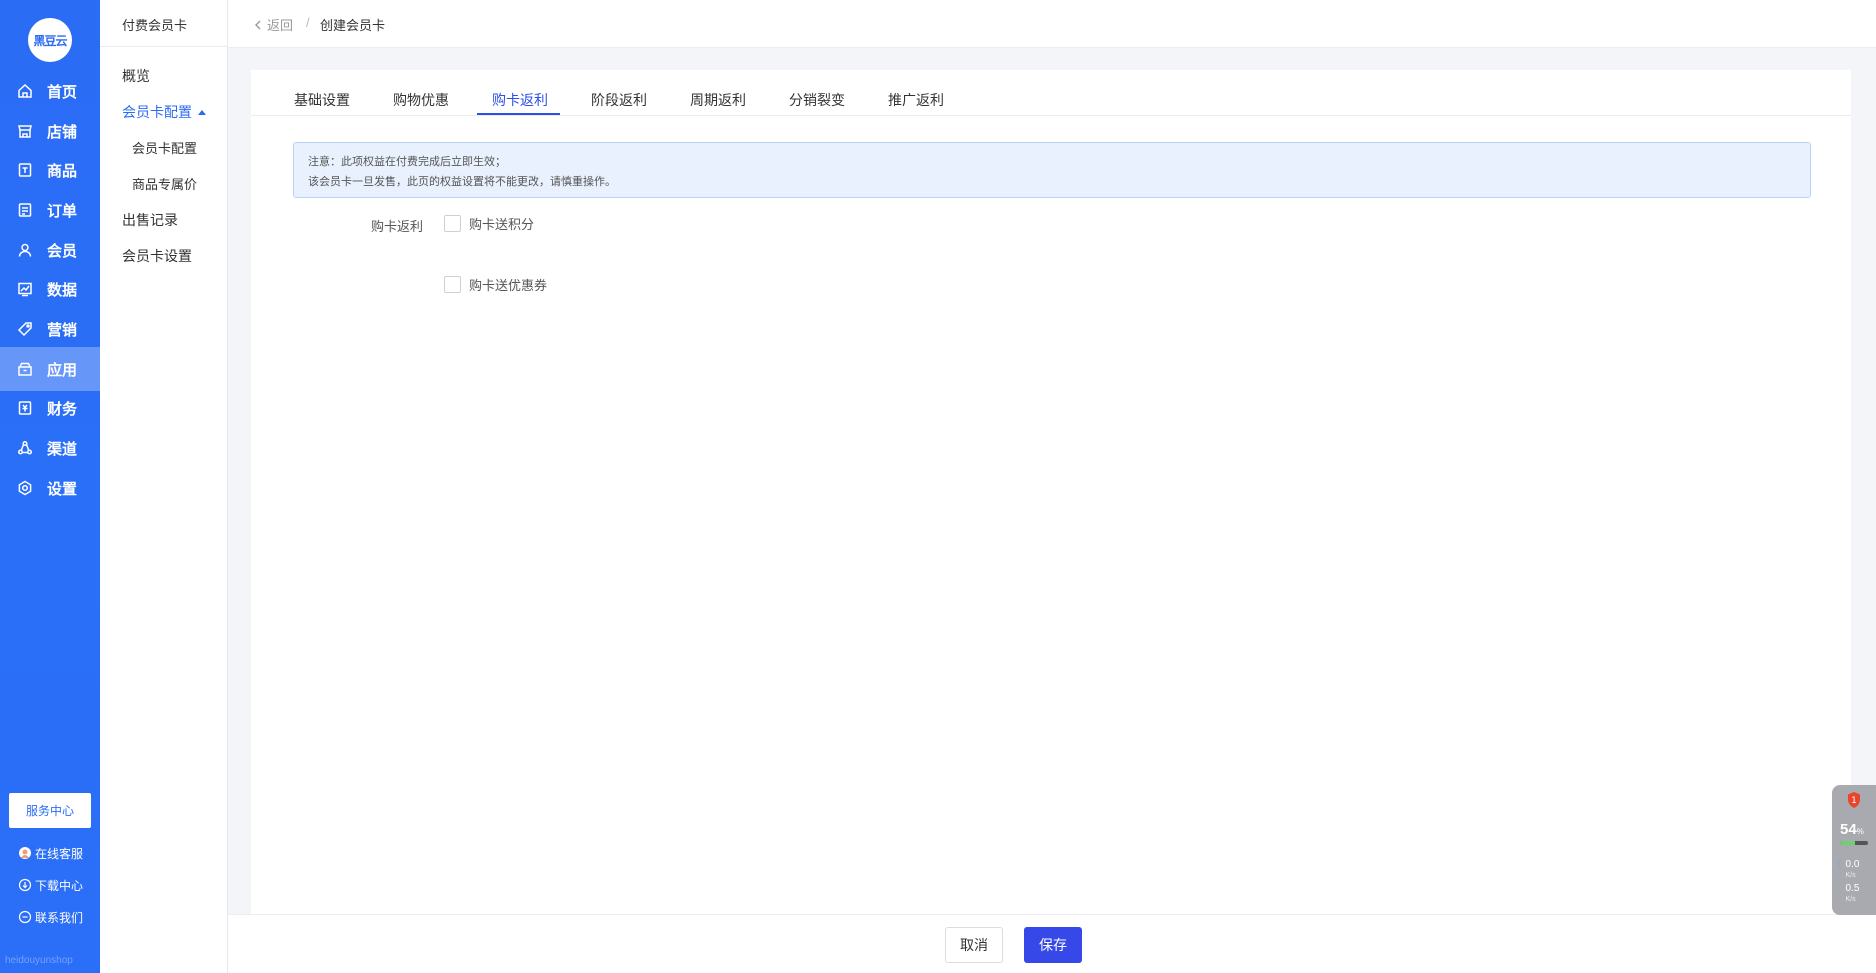  I want to click on subnav-item-exclusive-price: 商品专属价, so click(164, 183).